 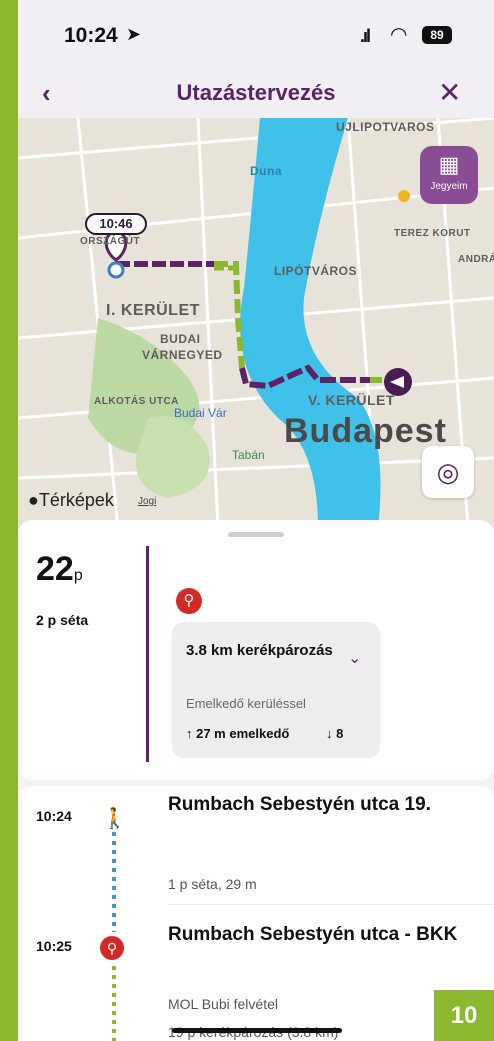 What do you see at coordinates (114, 819) in the screenshot?
I see `walking-icon: 🚶` at bounding box center [114, 819].